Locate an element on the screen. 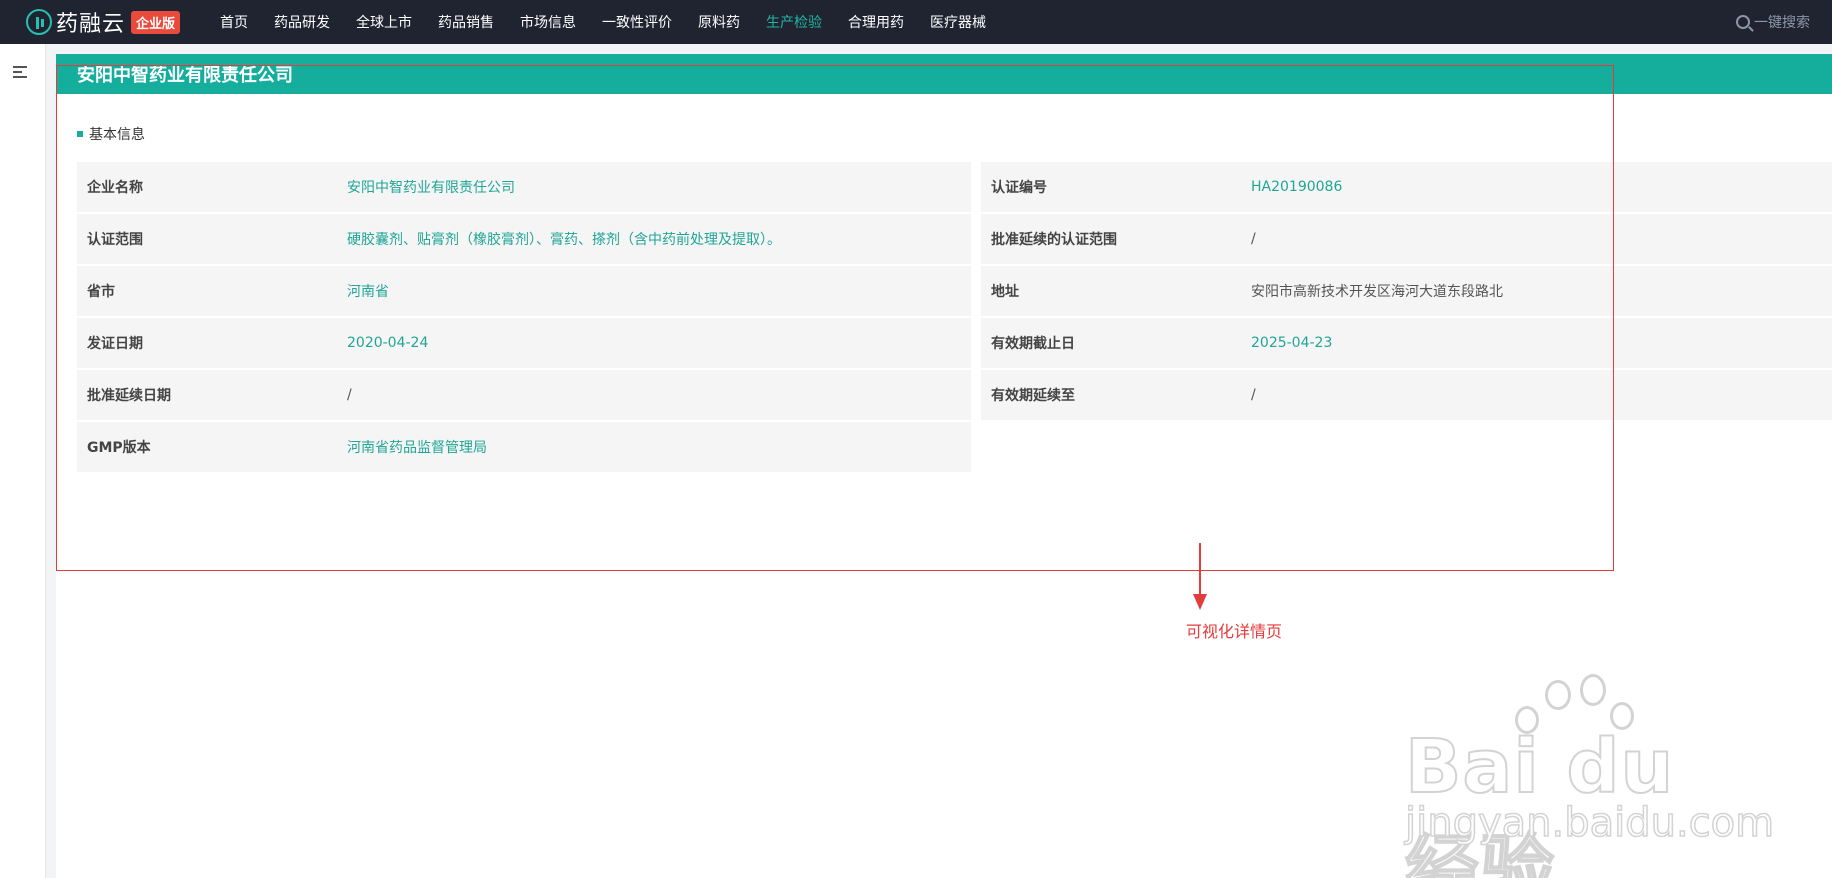 The height and width of the screenshot is (878, 1832). field-label: 省市 is located at coordinates (207, 291).